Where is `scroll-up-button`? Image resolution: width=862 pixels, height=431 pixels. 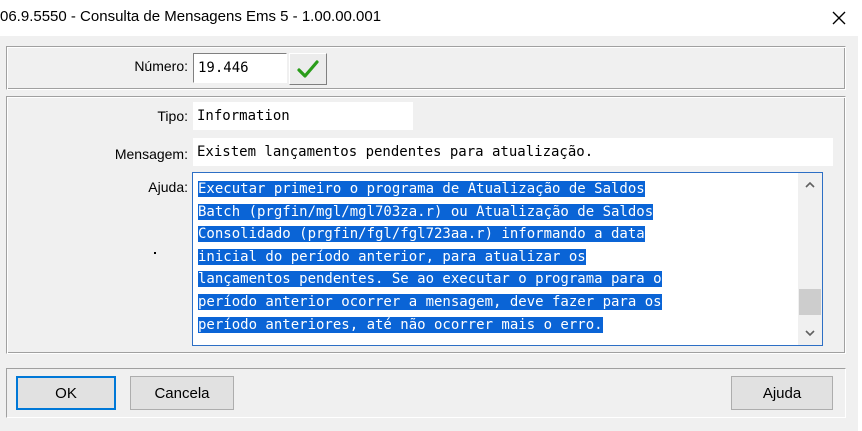
scroll-up-button is located at coordinates (810, 185).